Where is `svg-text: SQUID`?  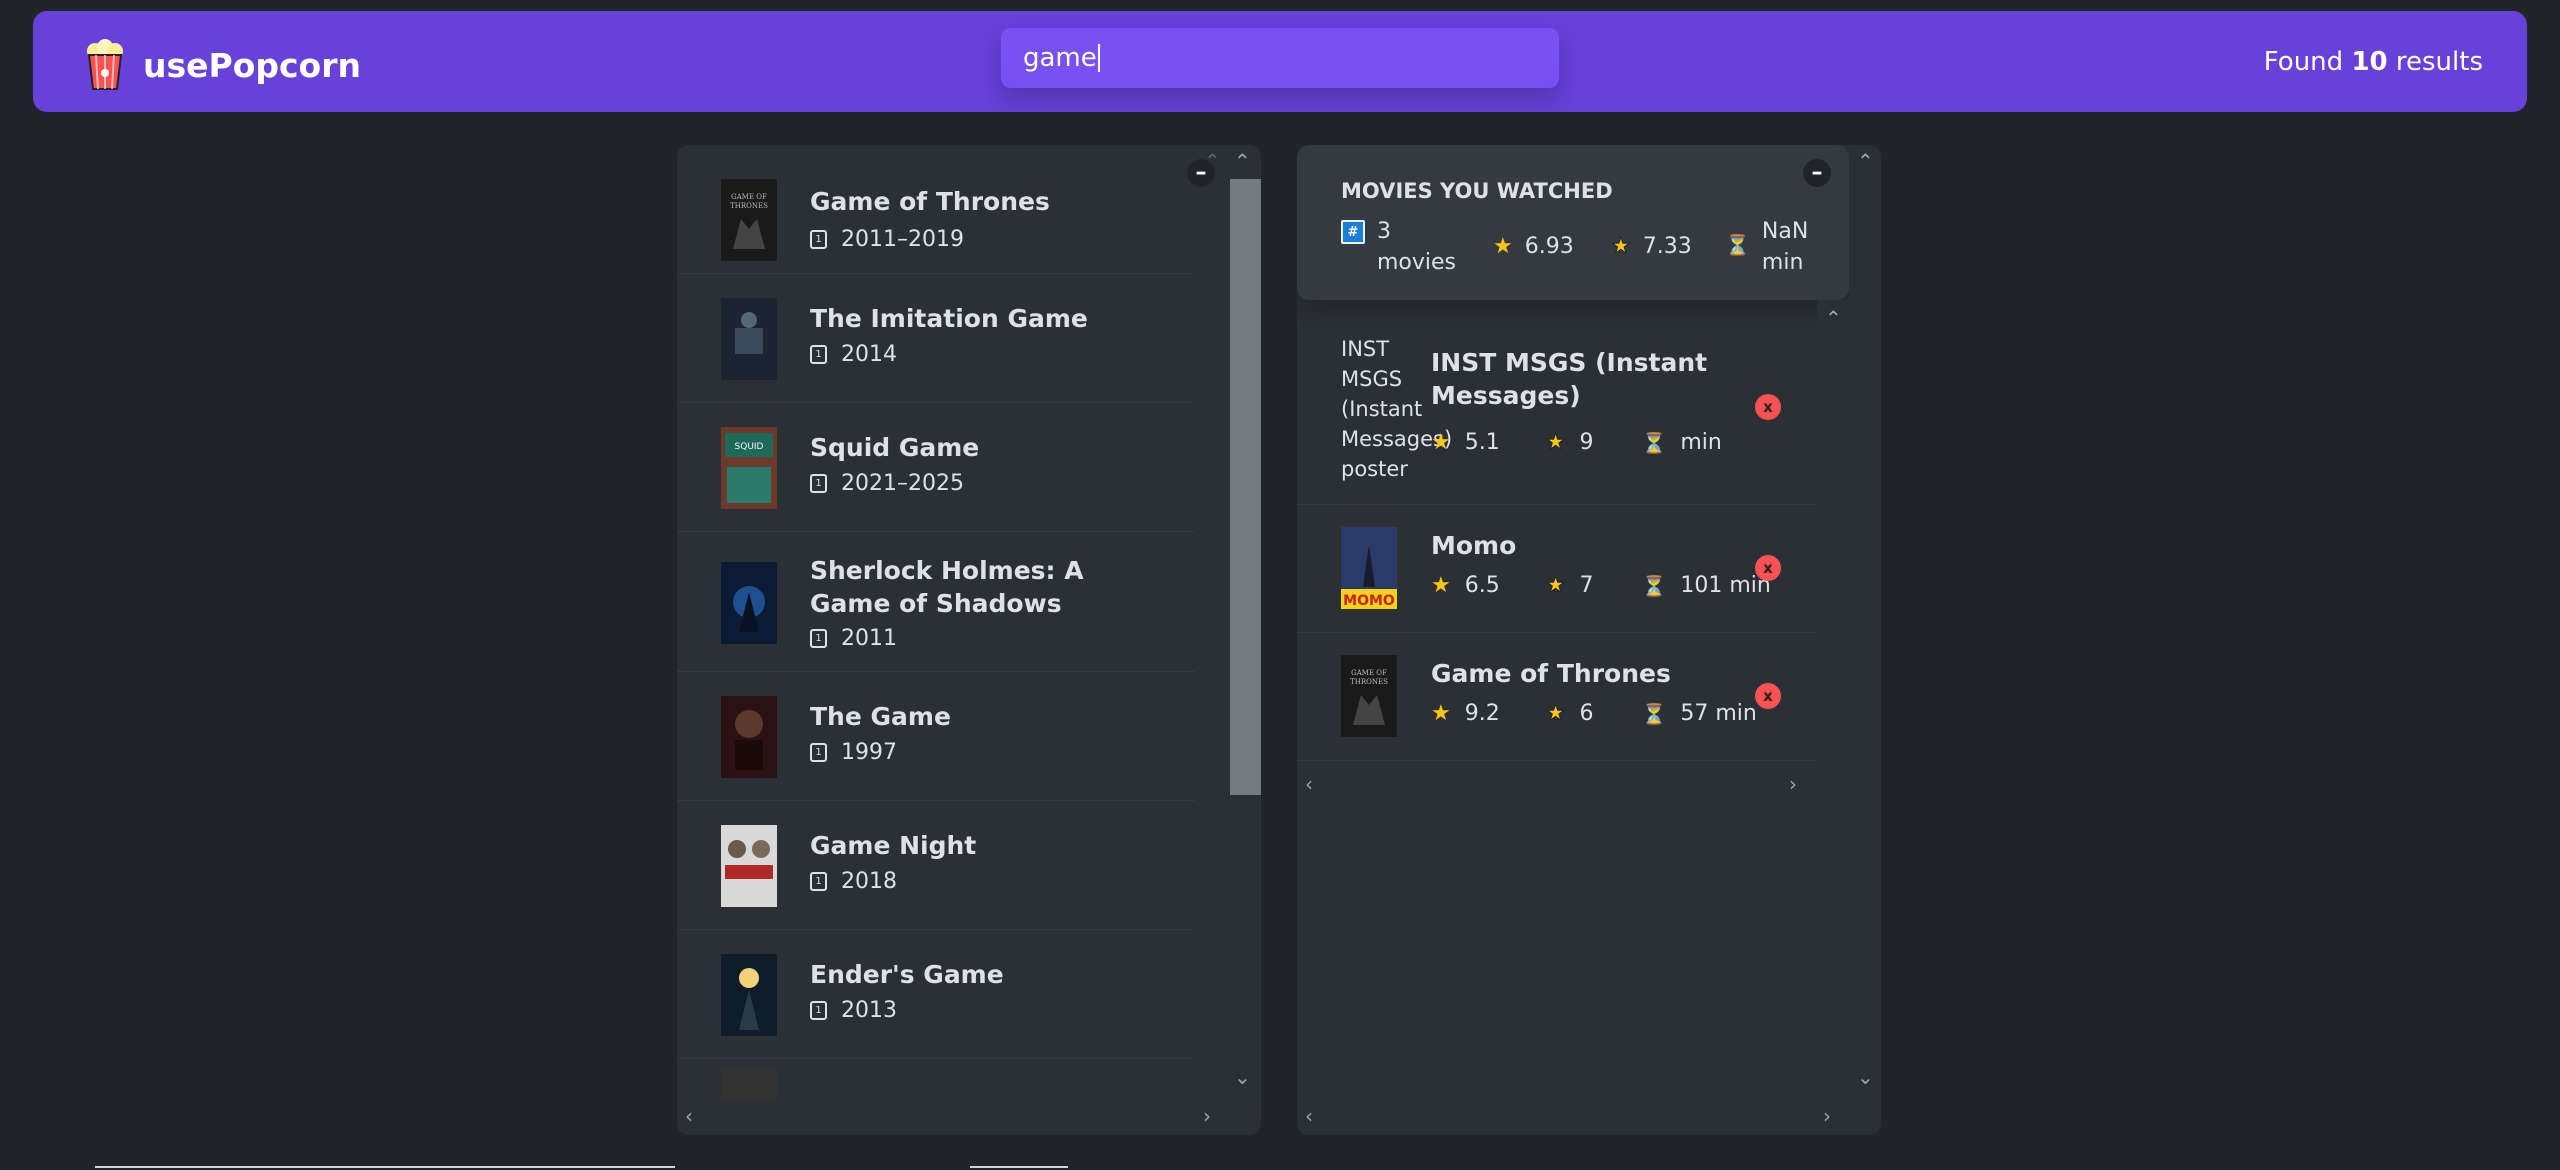 svg-text: SQUID is located at coordinates (749, 447).